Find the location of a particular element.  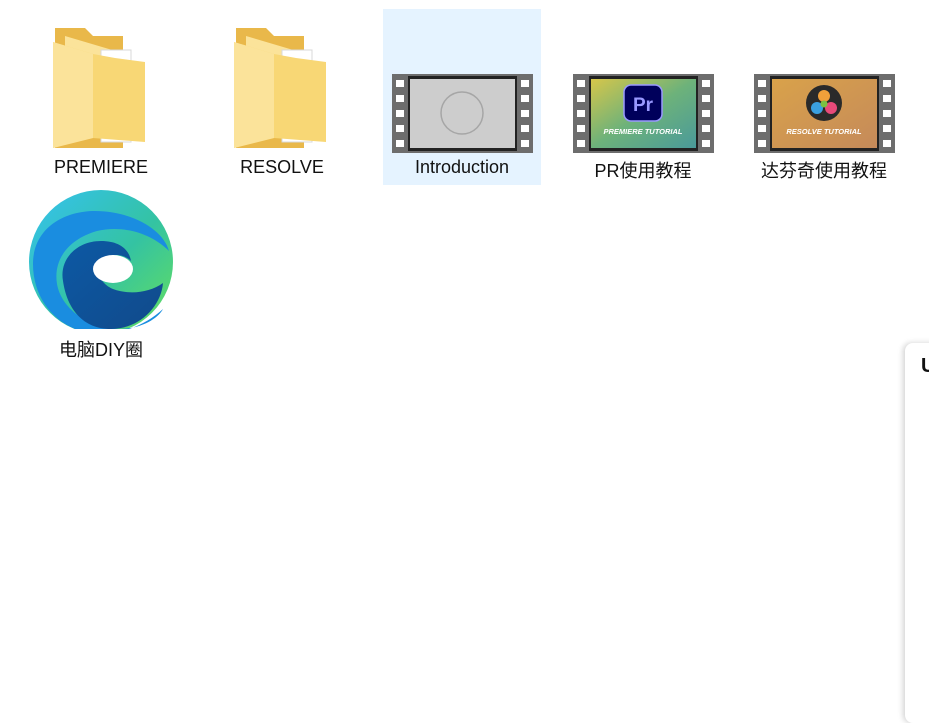

desktop-item-pr-tutorial-video: Pr PREMIERE TUTORIAL PR使用教程 is located at coordinates (643, 97).